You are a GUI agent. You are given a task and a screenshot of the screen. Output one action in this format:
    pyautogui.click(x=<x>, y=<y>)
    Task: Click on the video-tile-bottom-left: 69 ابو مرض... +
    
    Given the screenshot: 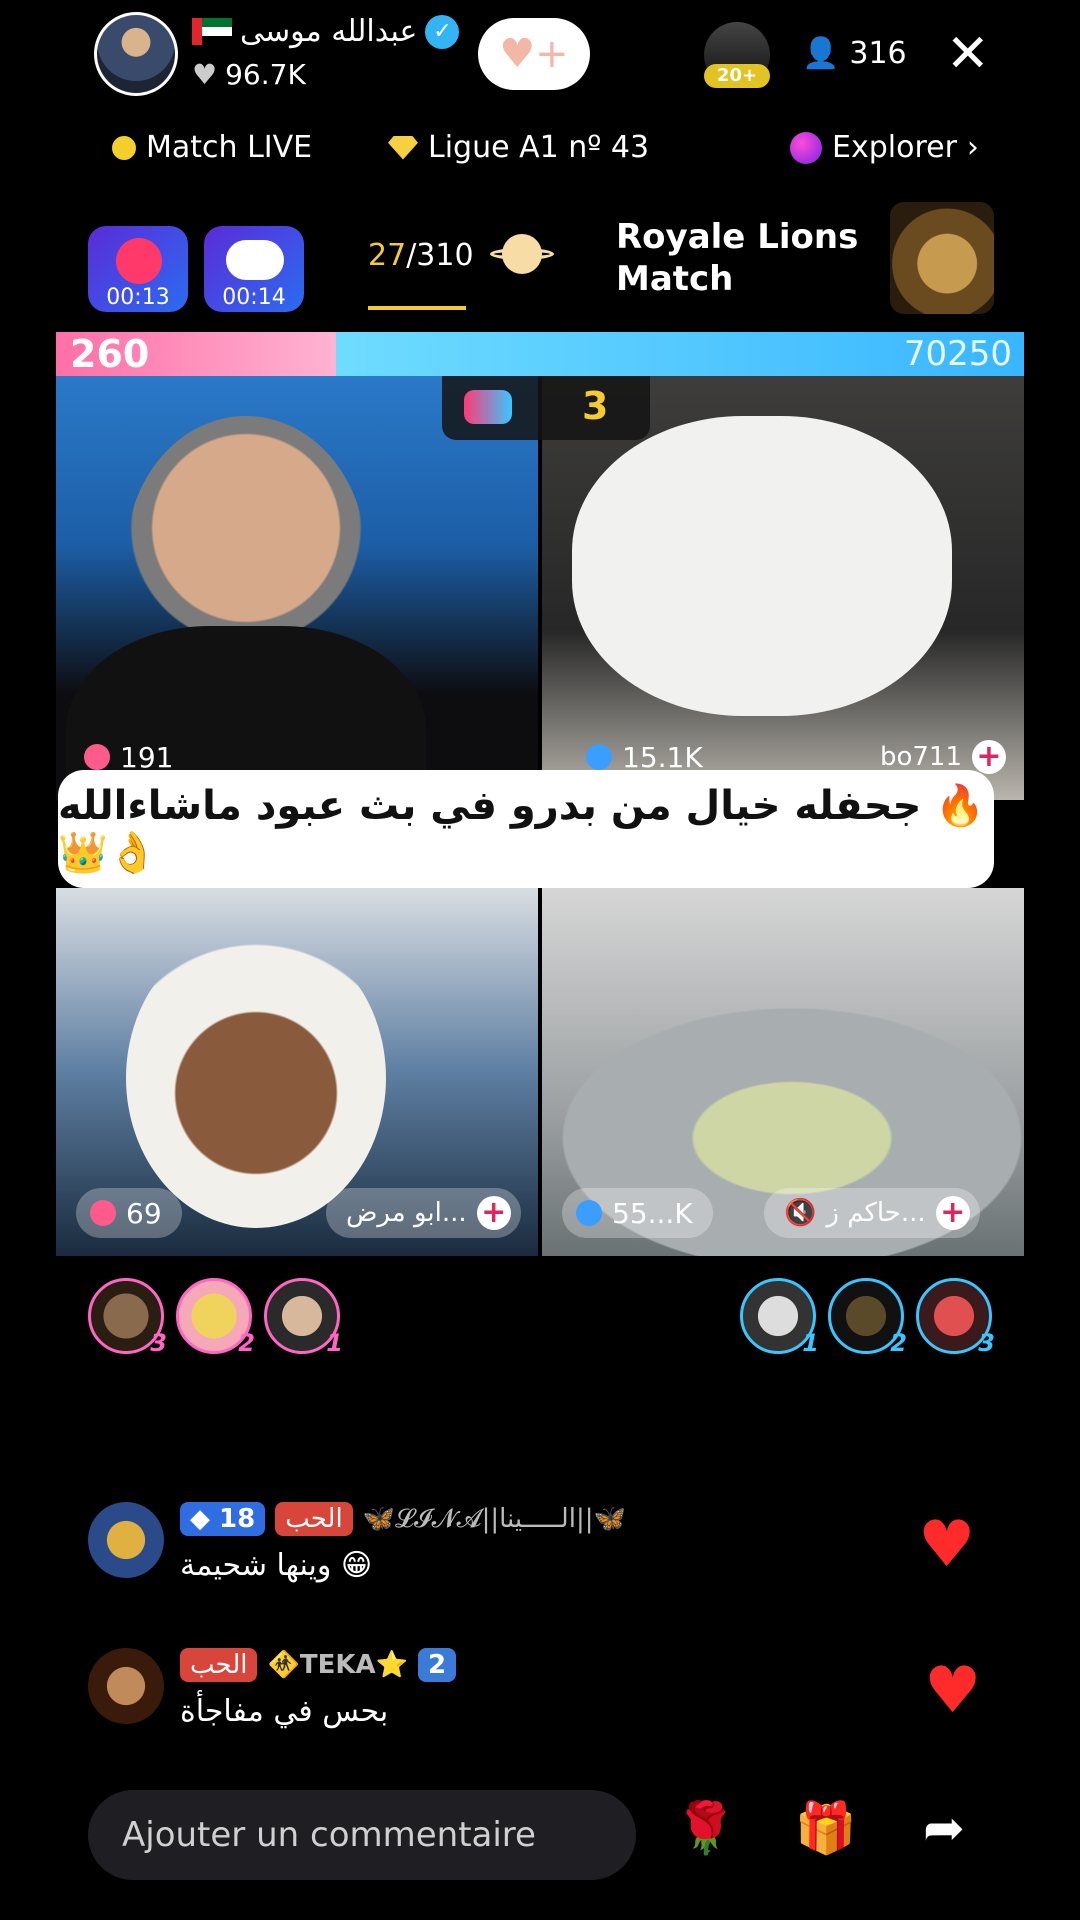 What is the action you would take?
    pyautogui.click(x=297, y=1072)
    